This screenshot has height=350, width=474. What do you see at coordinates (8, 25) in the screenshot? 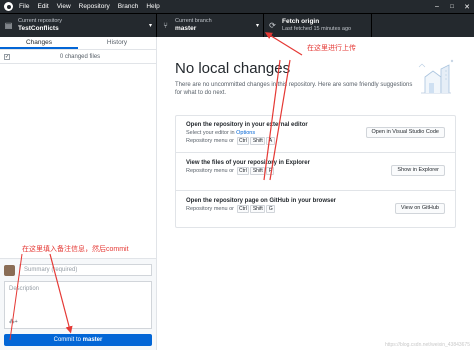
I see `repo-icon: ▤` at bounding box center [8, 25].